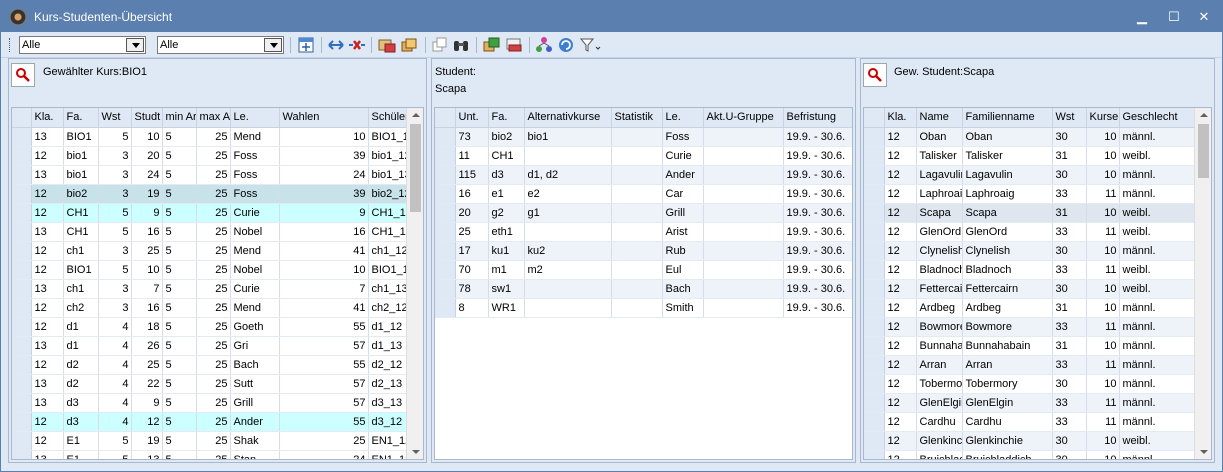 This screenshot has width=1223, height=472. Describe the element at coordinates (1030, 403) in the screenshot. I see `table-row: 12GlenElginGlenElgin3311männl.` at that location.